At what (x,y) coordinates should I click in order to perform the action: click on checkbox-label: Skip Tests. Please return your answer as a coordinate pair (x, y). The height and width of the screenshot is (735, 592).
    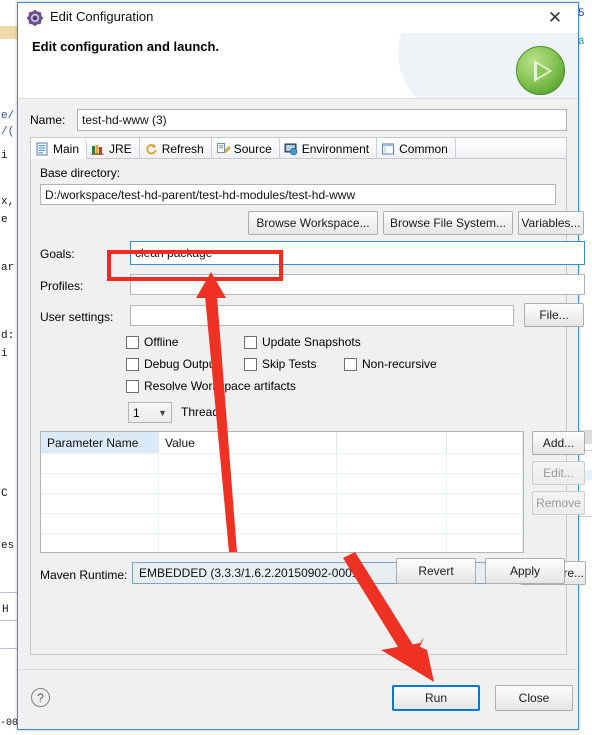
    Looking at the image, I should click on (289, 364).